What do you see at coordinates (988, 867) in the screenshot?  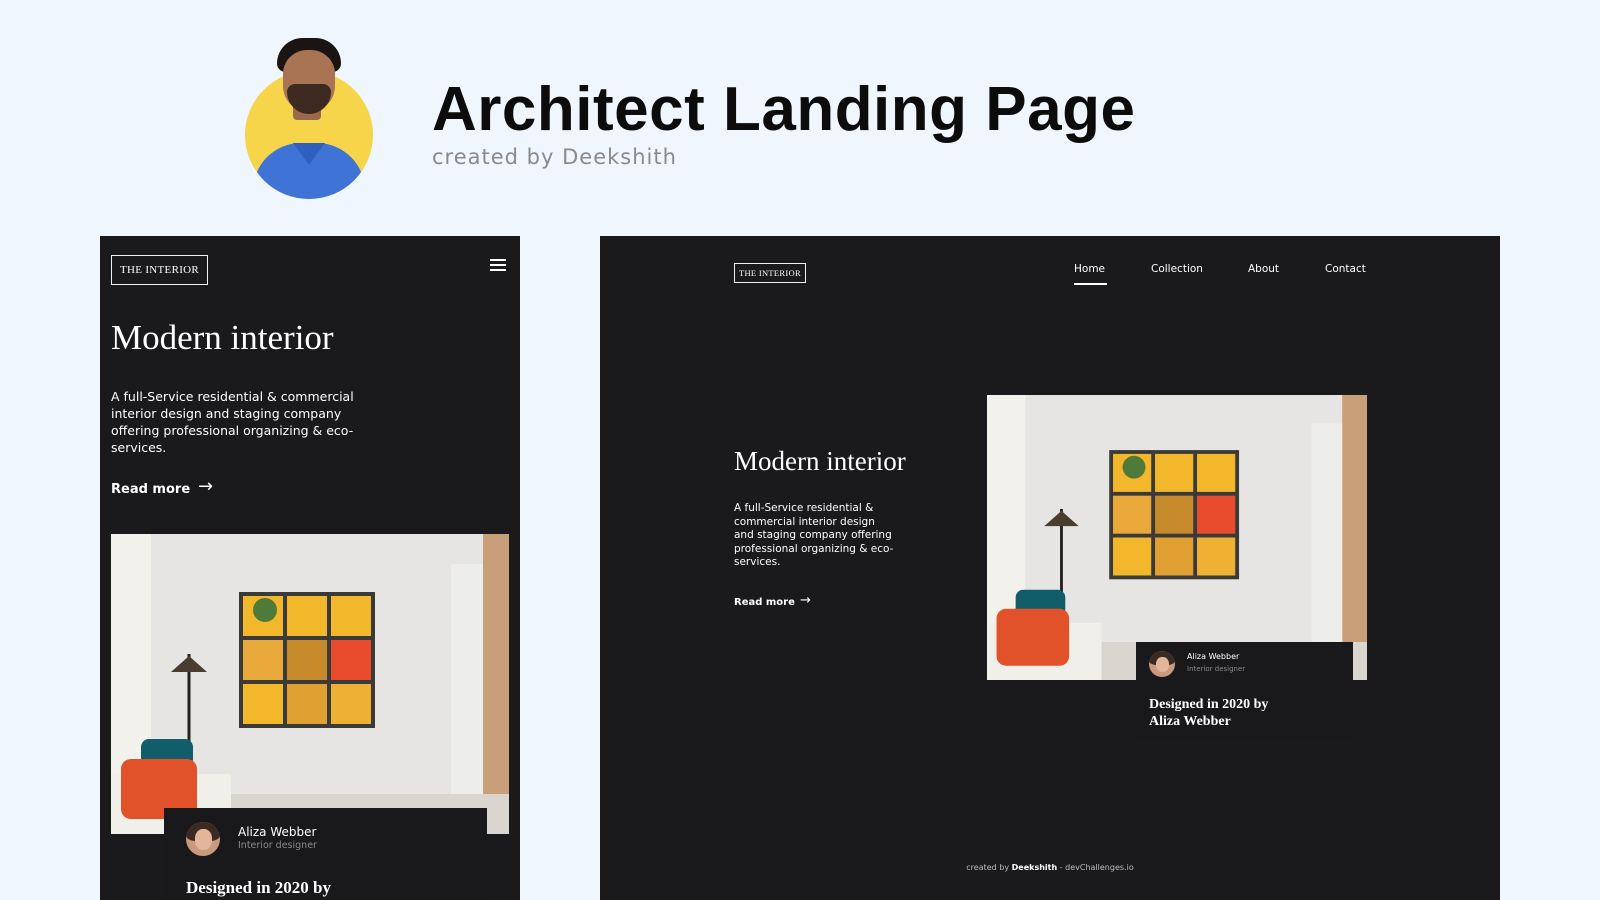 I see `footer-prefix: created by` at bounding box center [988, 867].